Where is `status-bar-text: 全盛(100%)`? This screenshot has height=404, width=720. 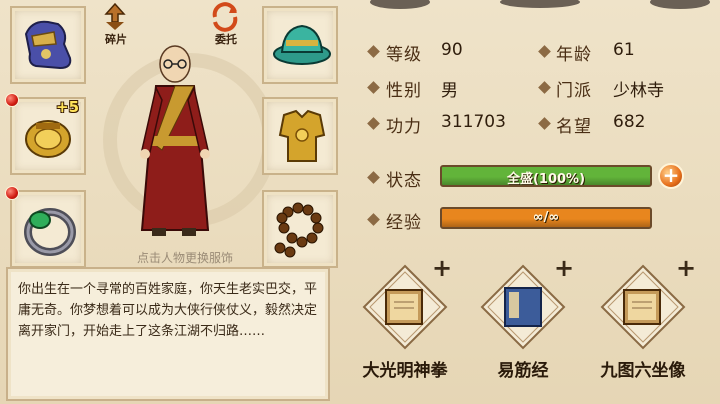 status-bar-text: 全盛(100%) is located at coordinates (546, 179).